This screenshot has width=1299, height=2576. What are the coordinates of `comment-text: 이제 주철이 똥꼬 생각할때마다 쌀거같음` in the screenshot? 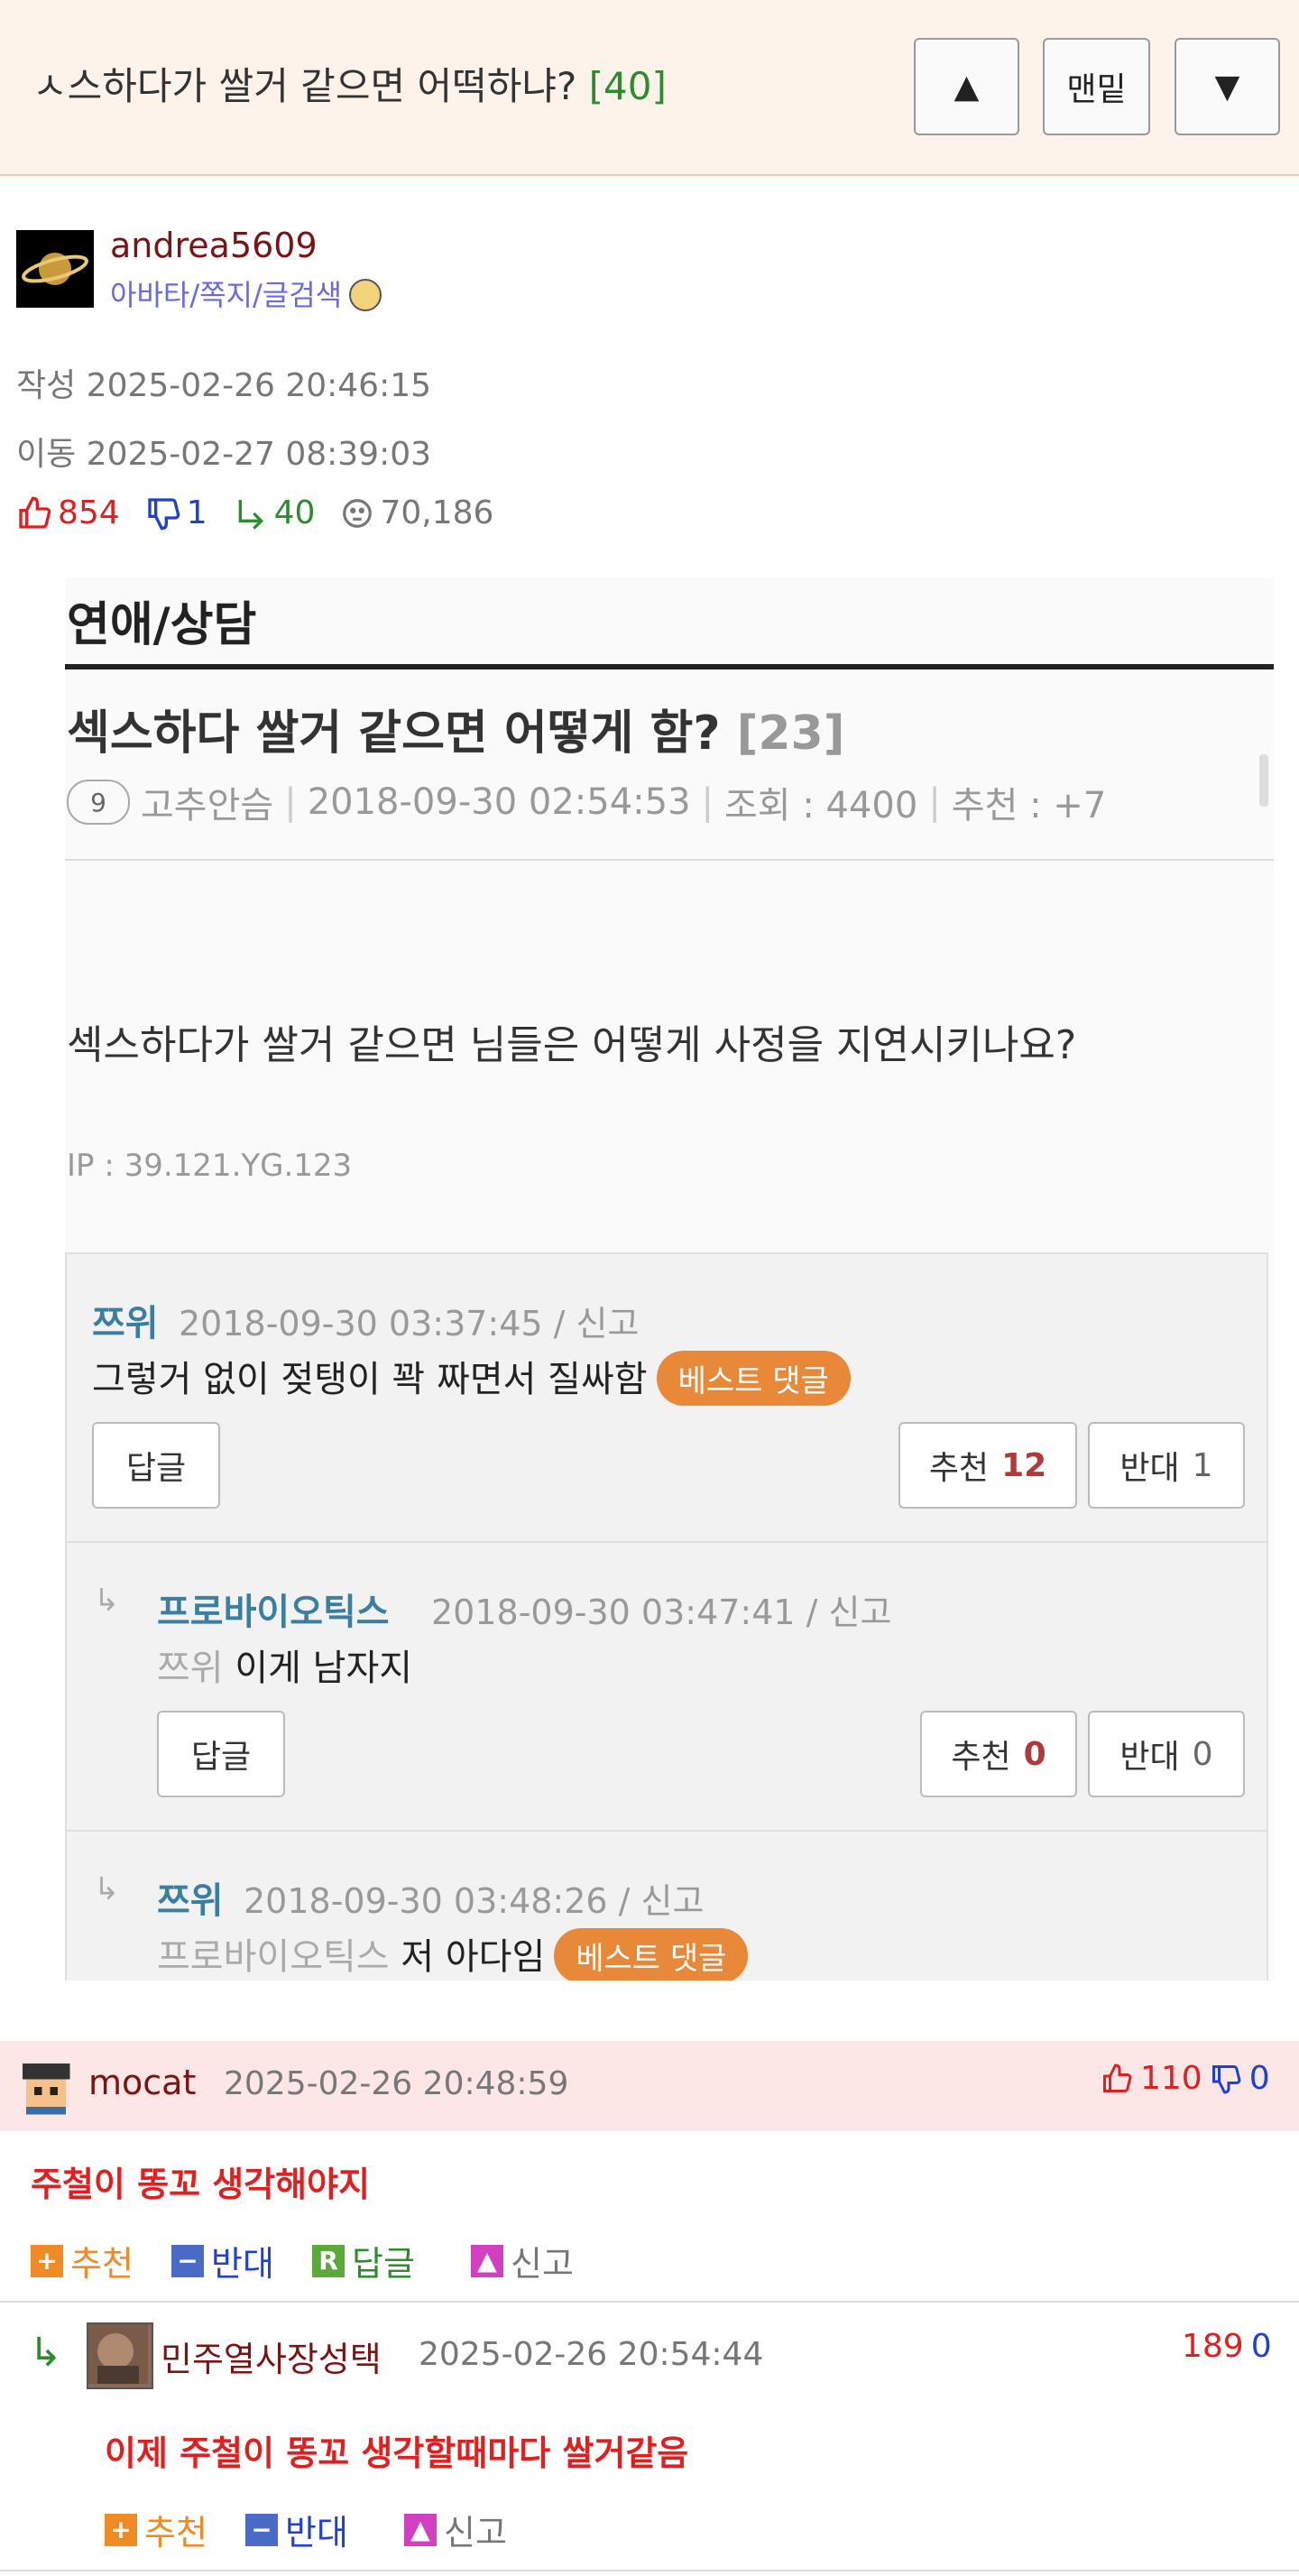 It's located at (397, 2453).